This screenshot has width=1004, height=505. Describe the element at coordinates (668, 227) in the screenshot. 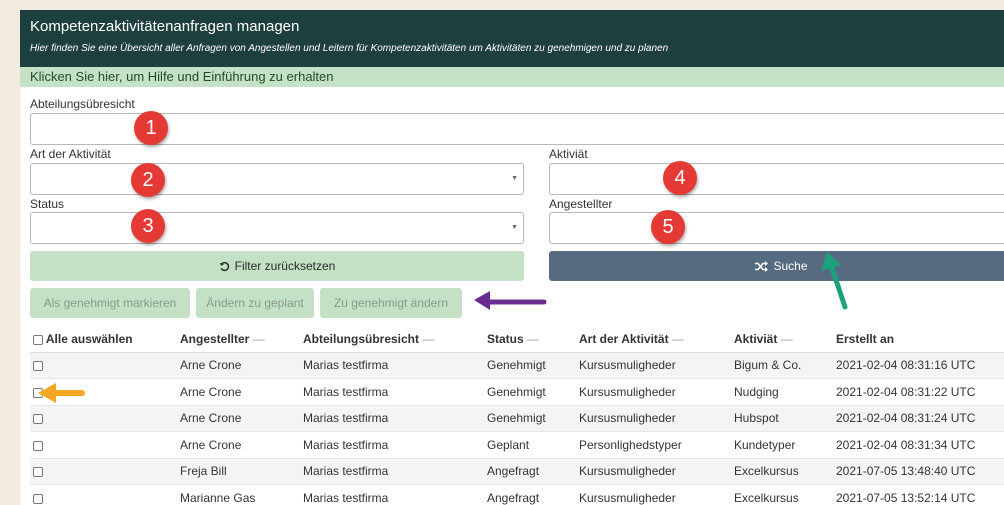

I see `callout-marker-5: 5` at that location.